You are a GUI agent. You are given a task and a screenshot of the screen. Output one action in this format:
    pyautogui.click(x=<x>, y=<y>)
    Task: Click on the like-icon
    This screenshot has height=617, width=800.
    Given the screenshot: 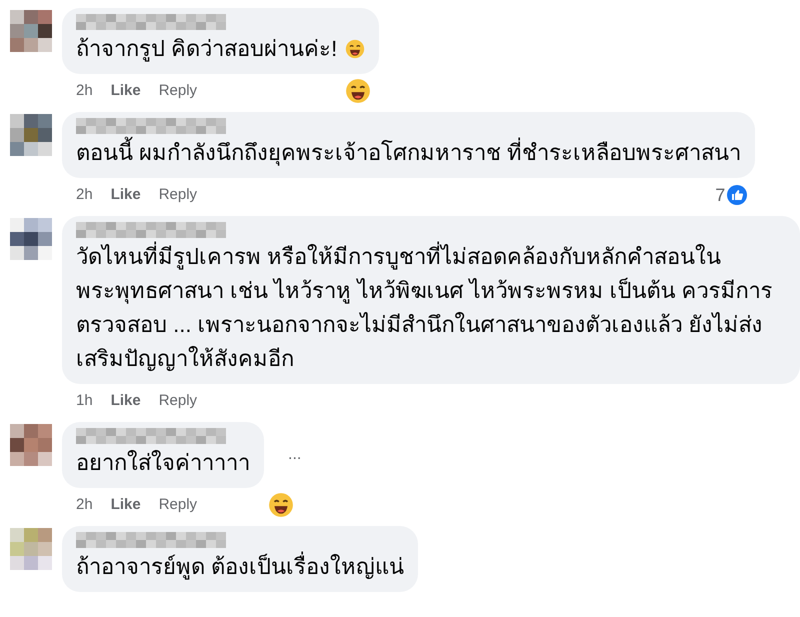 What is the action you would take?
    pyautogui.click(x=737, y=195)
    